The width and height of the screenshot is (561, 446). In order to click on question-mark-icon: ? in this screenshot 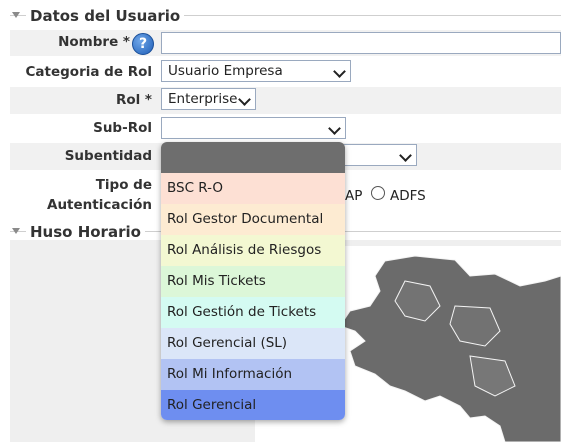, I will do `click(143, 44)`.